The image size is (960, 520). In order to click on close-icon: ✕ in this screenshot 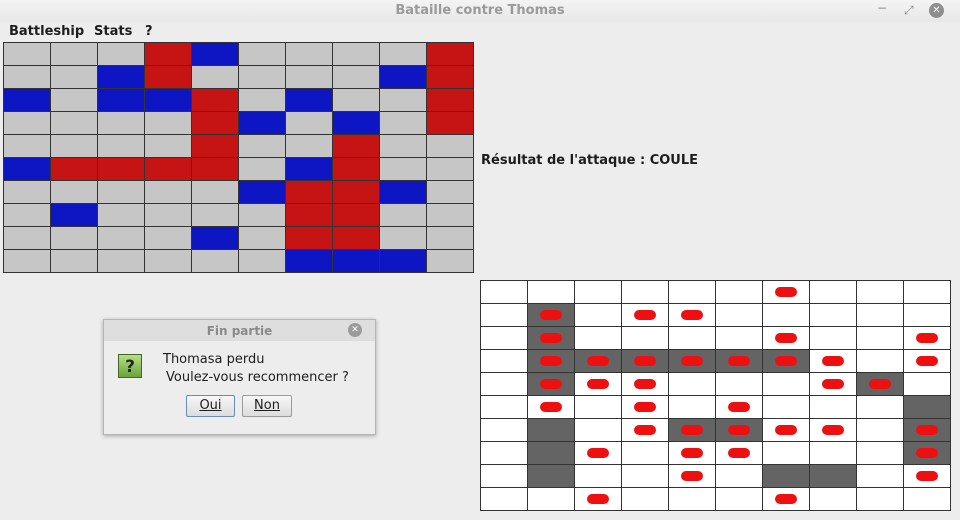, I will do `click(936, 10)`.